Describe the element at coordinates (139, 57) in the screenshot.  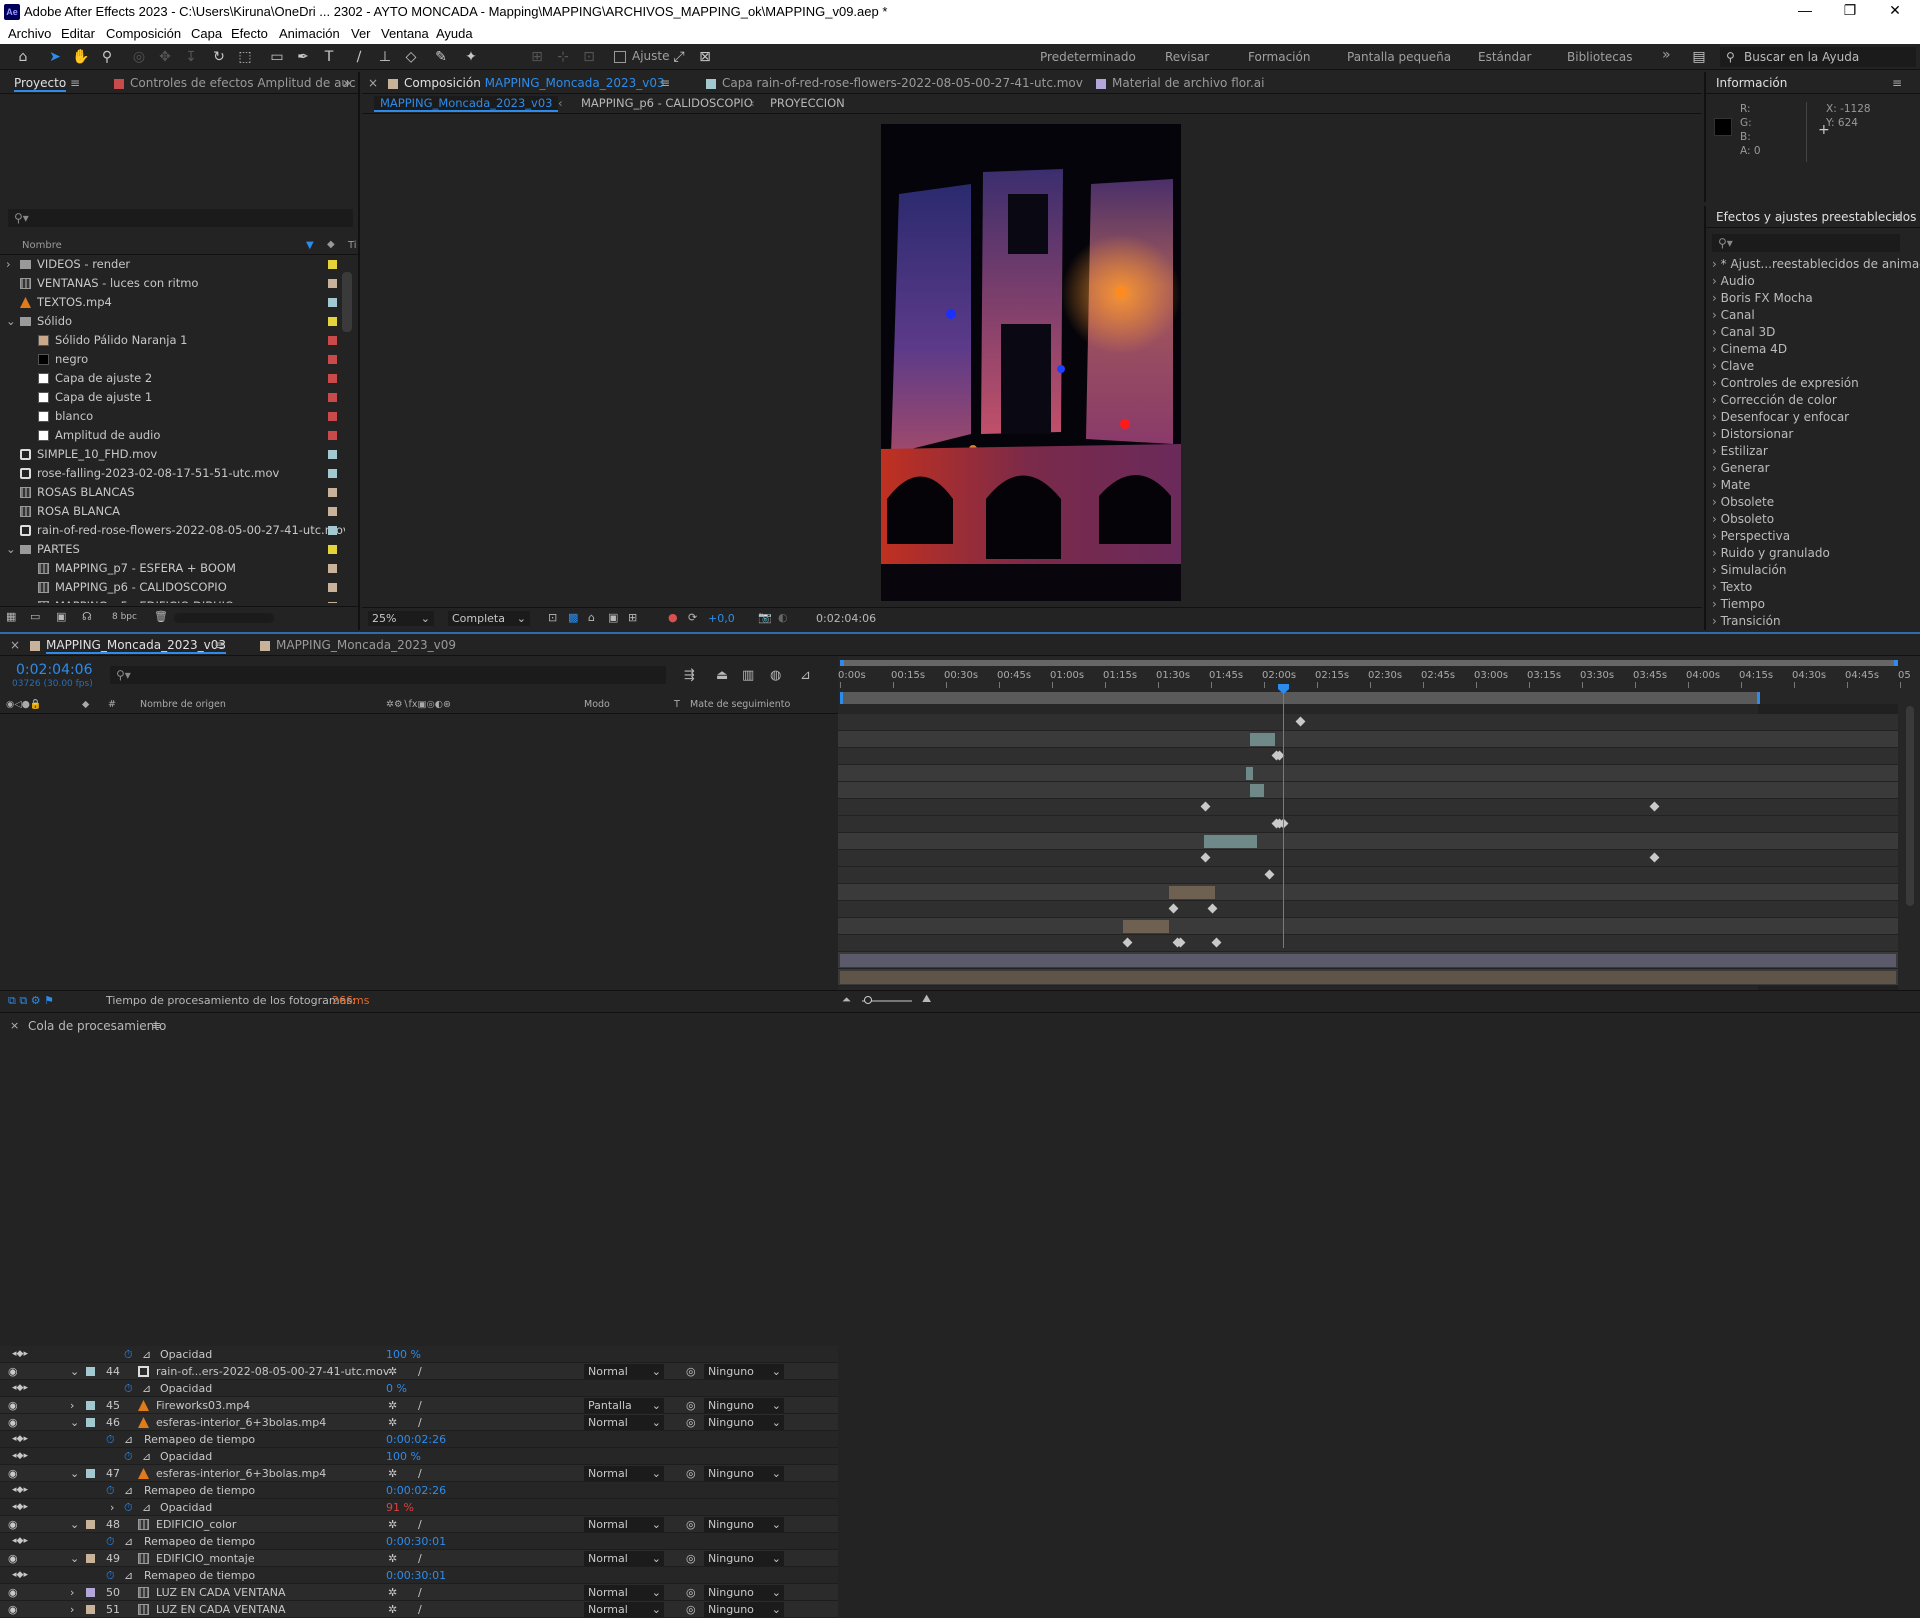
I see `orbit-tool-icon: ◎` at that location.